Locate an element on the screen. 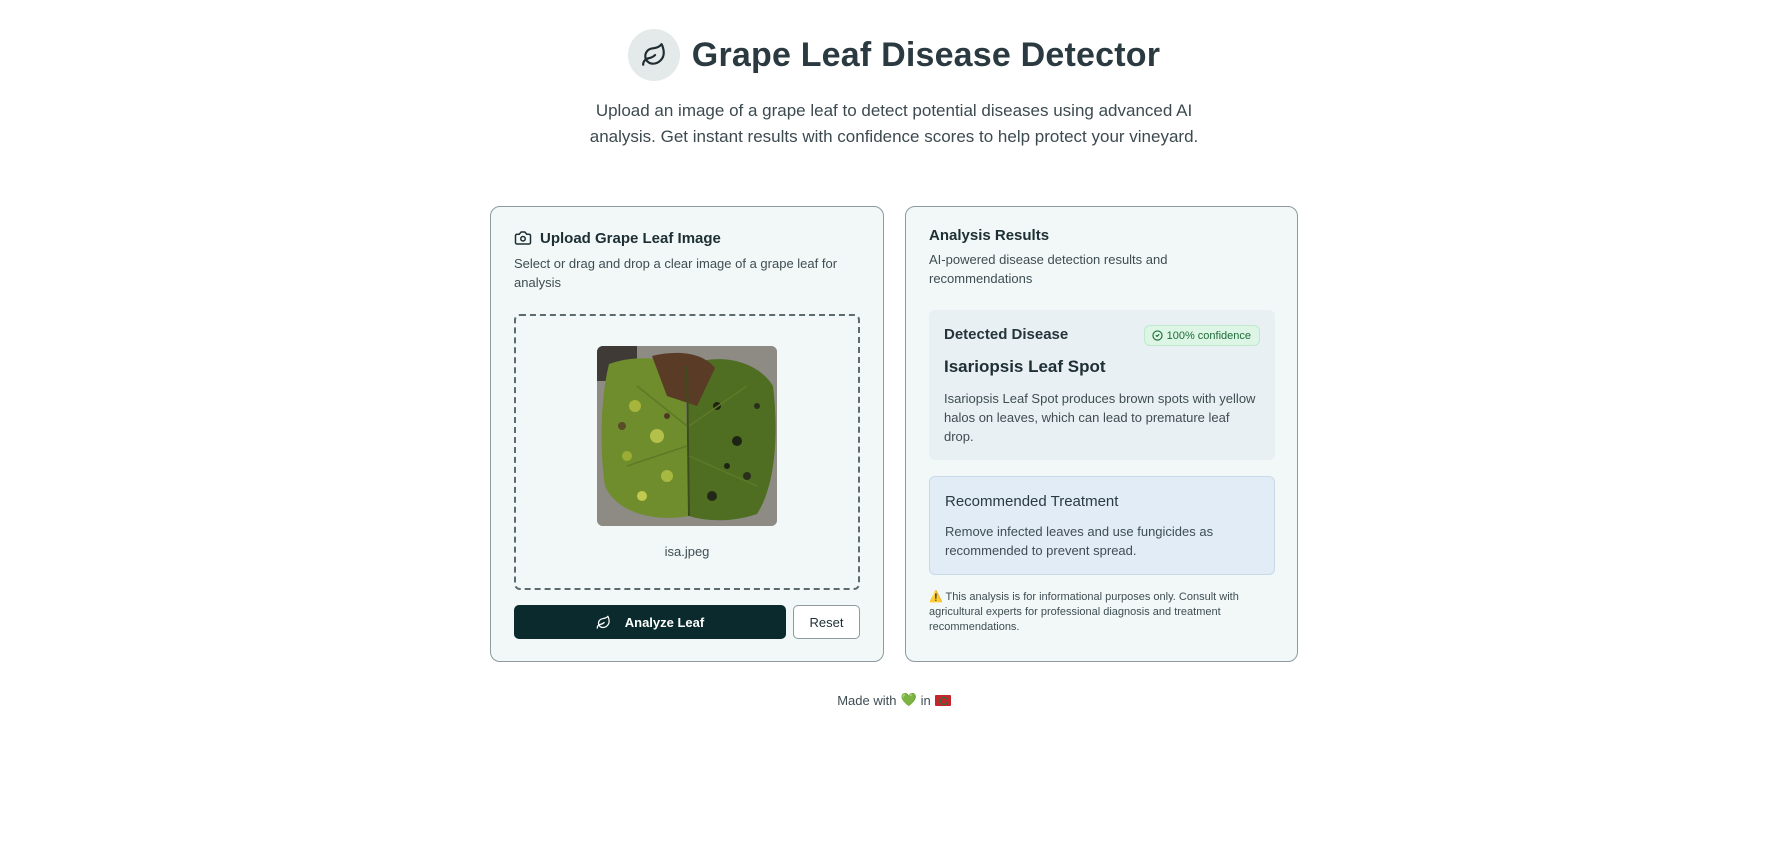 Image resolution: width=1788 pixels, height=859 pixels. upload-card-title-text: Upload Grape Leaf Image is located at coordinates (630, 238).